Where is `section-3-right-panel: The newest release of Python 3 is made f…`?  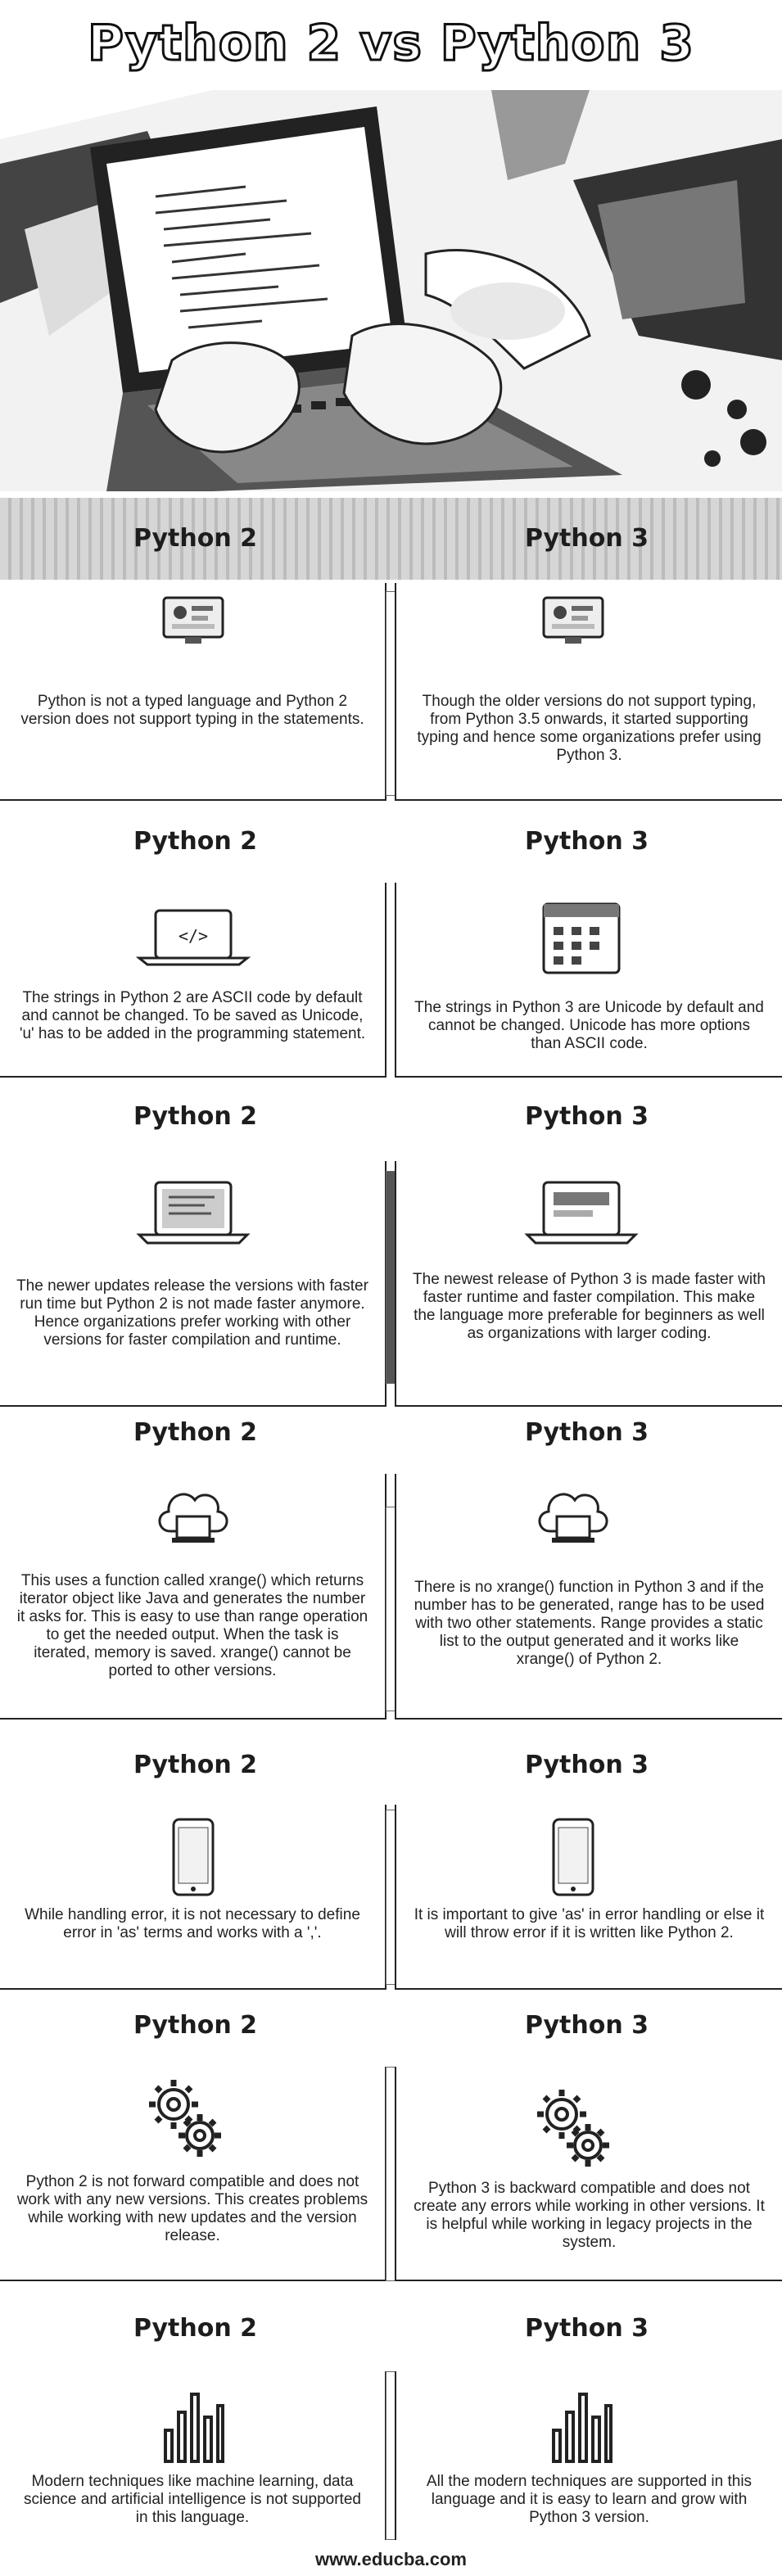 section-3-right-panel: The newest release of Python 3 is made f… is located at coordinates (588, 1284).